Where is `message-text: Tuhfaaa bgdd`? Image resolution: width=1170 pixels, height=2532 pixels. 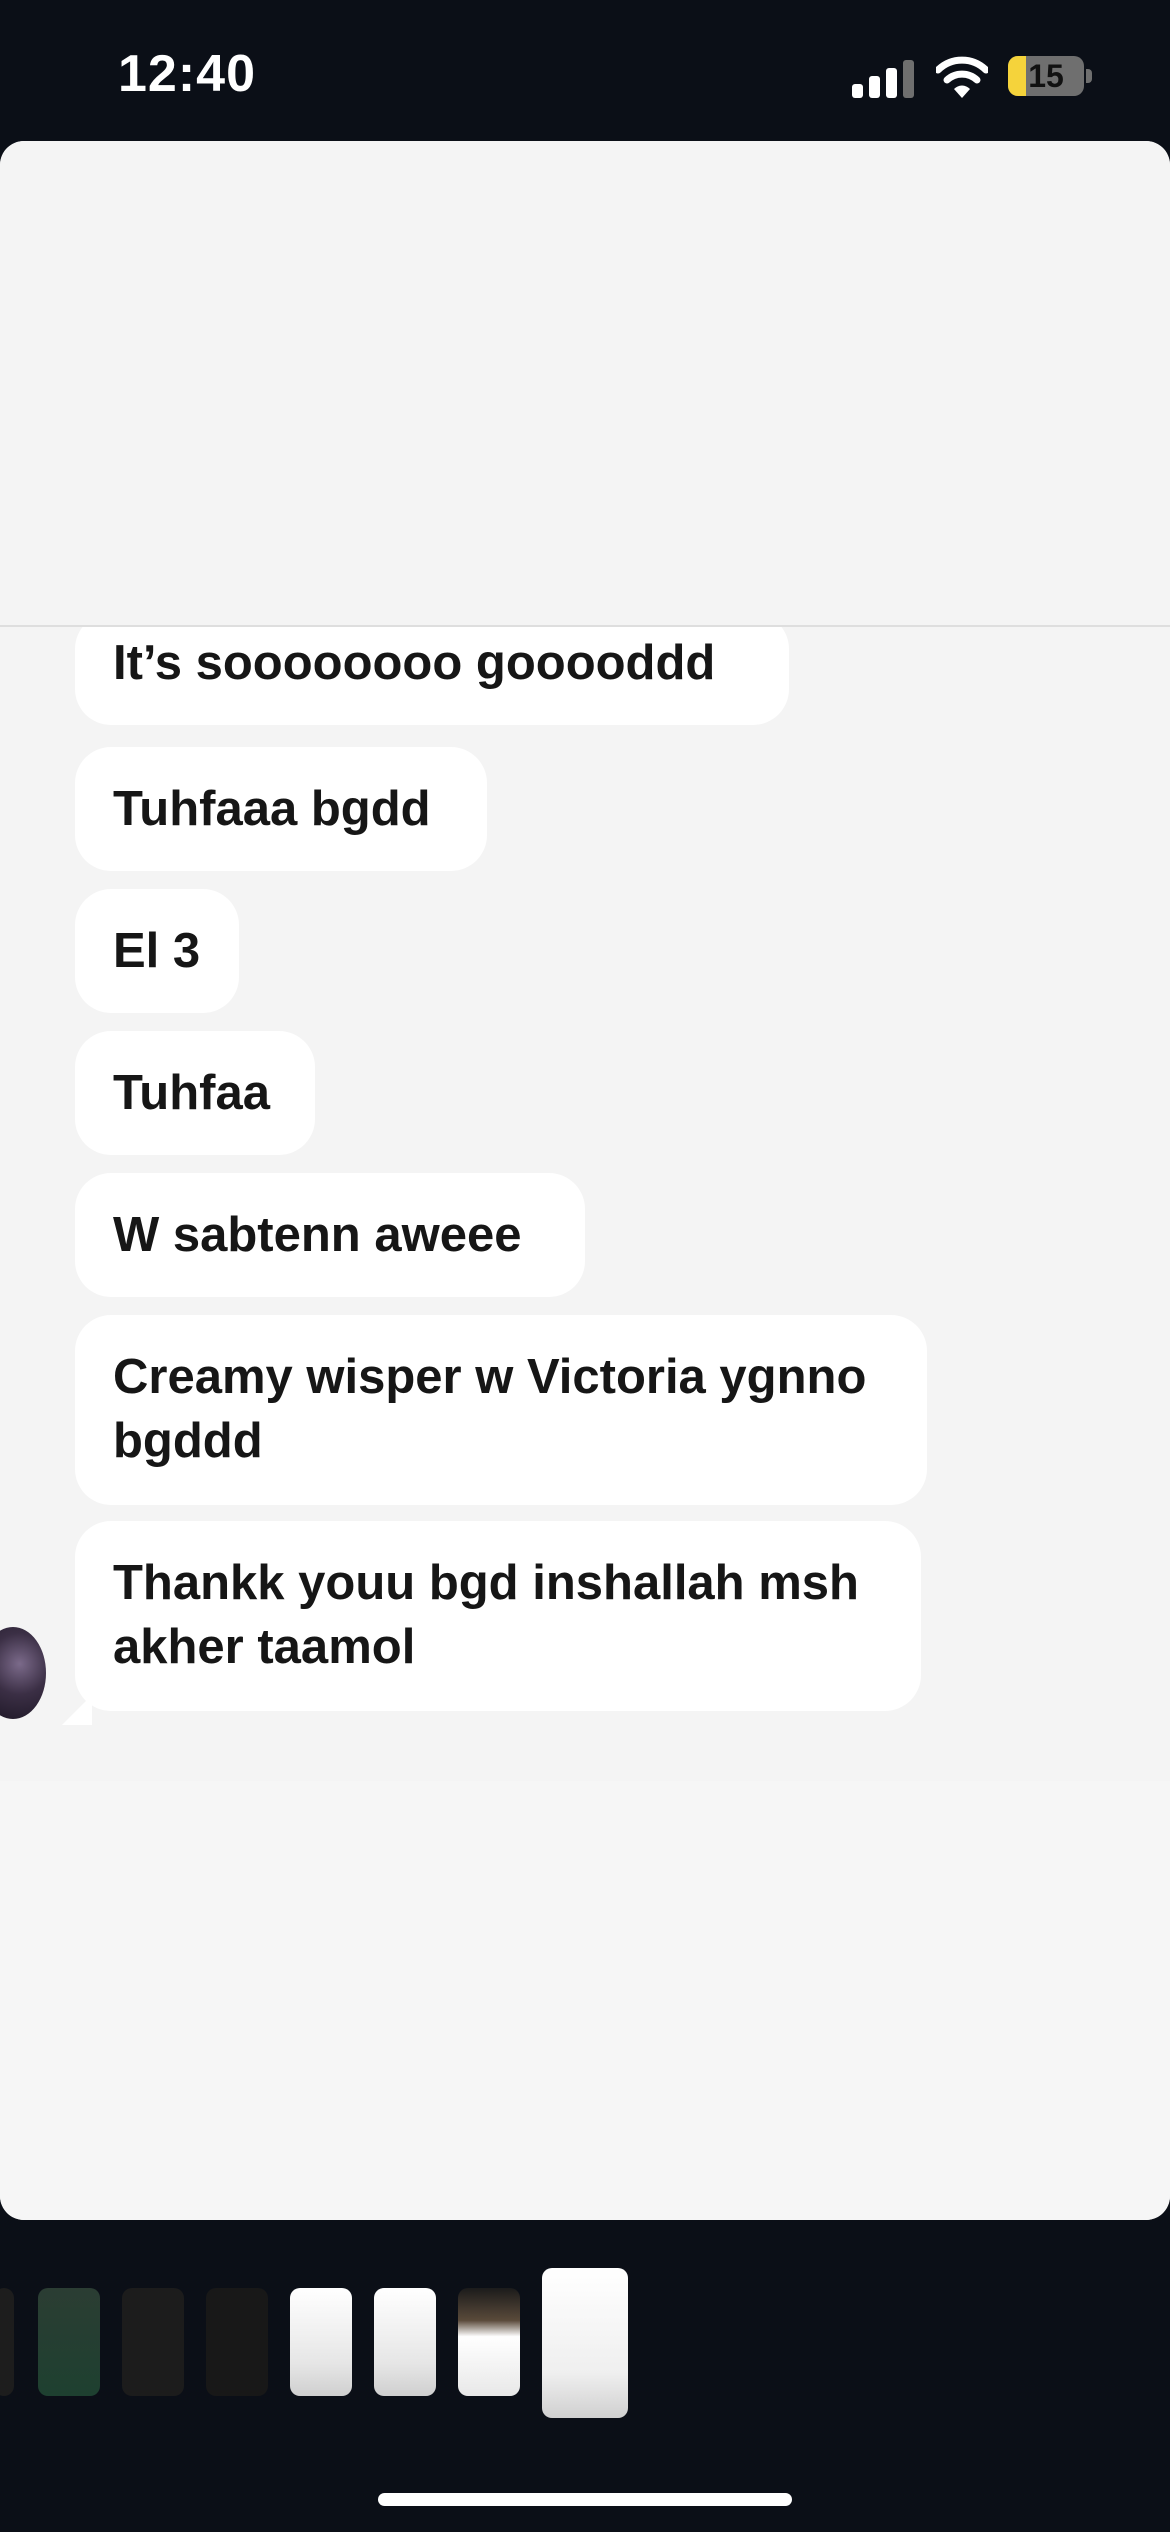 message-text: Tuhfaaa bgdd is located at coordinates (272, 809).